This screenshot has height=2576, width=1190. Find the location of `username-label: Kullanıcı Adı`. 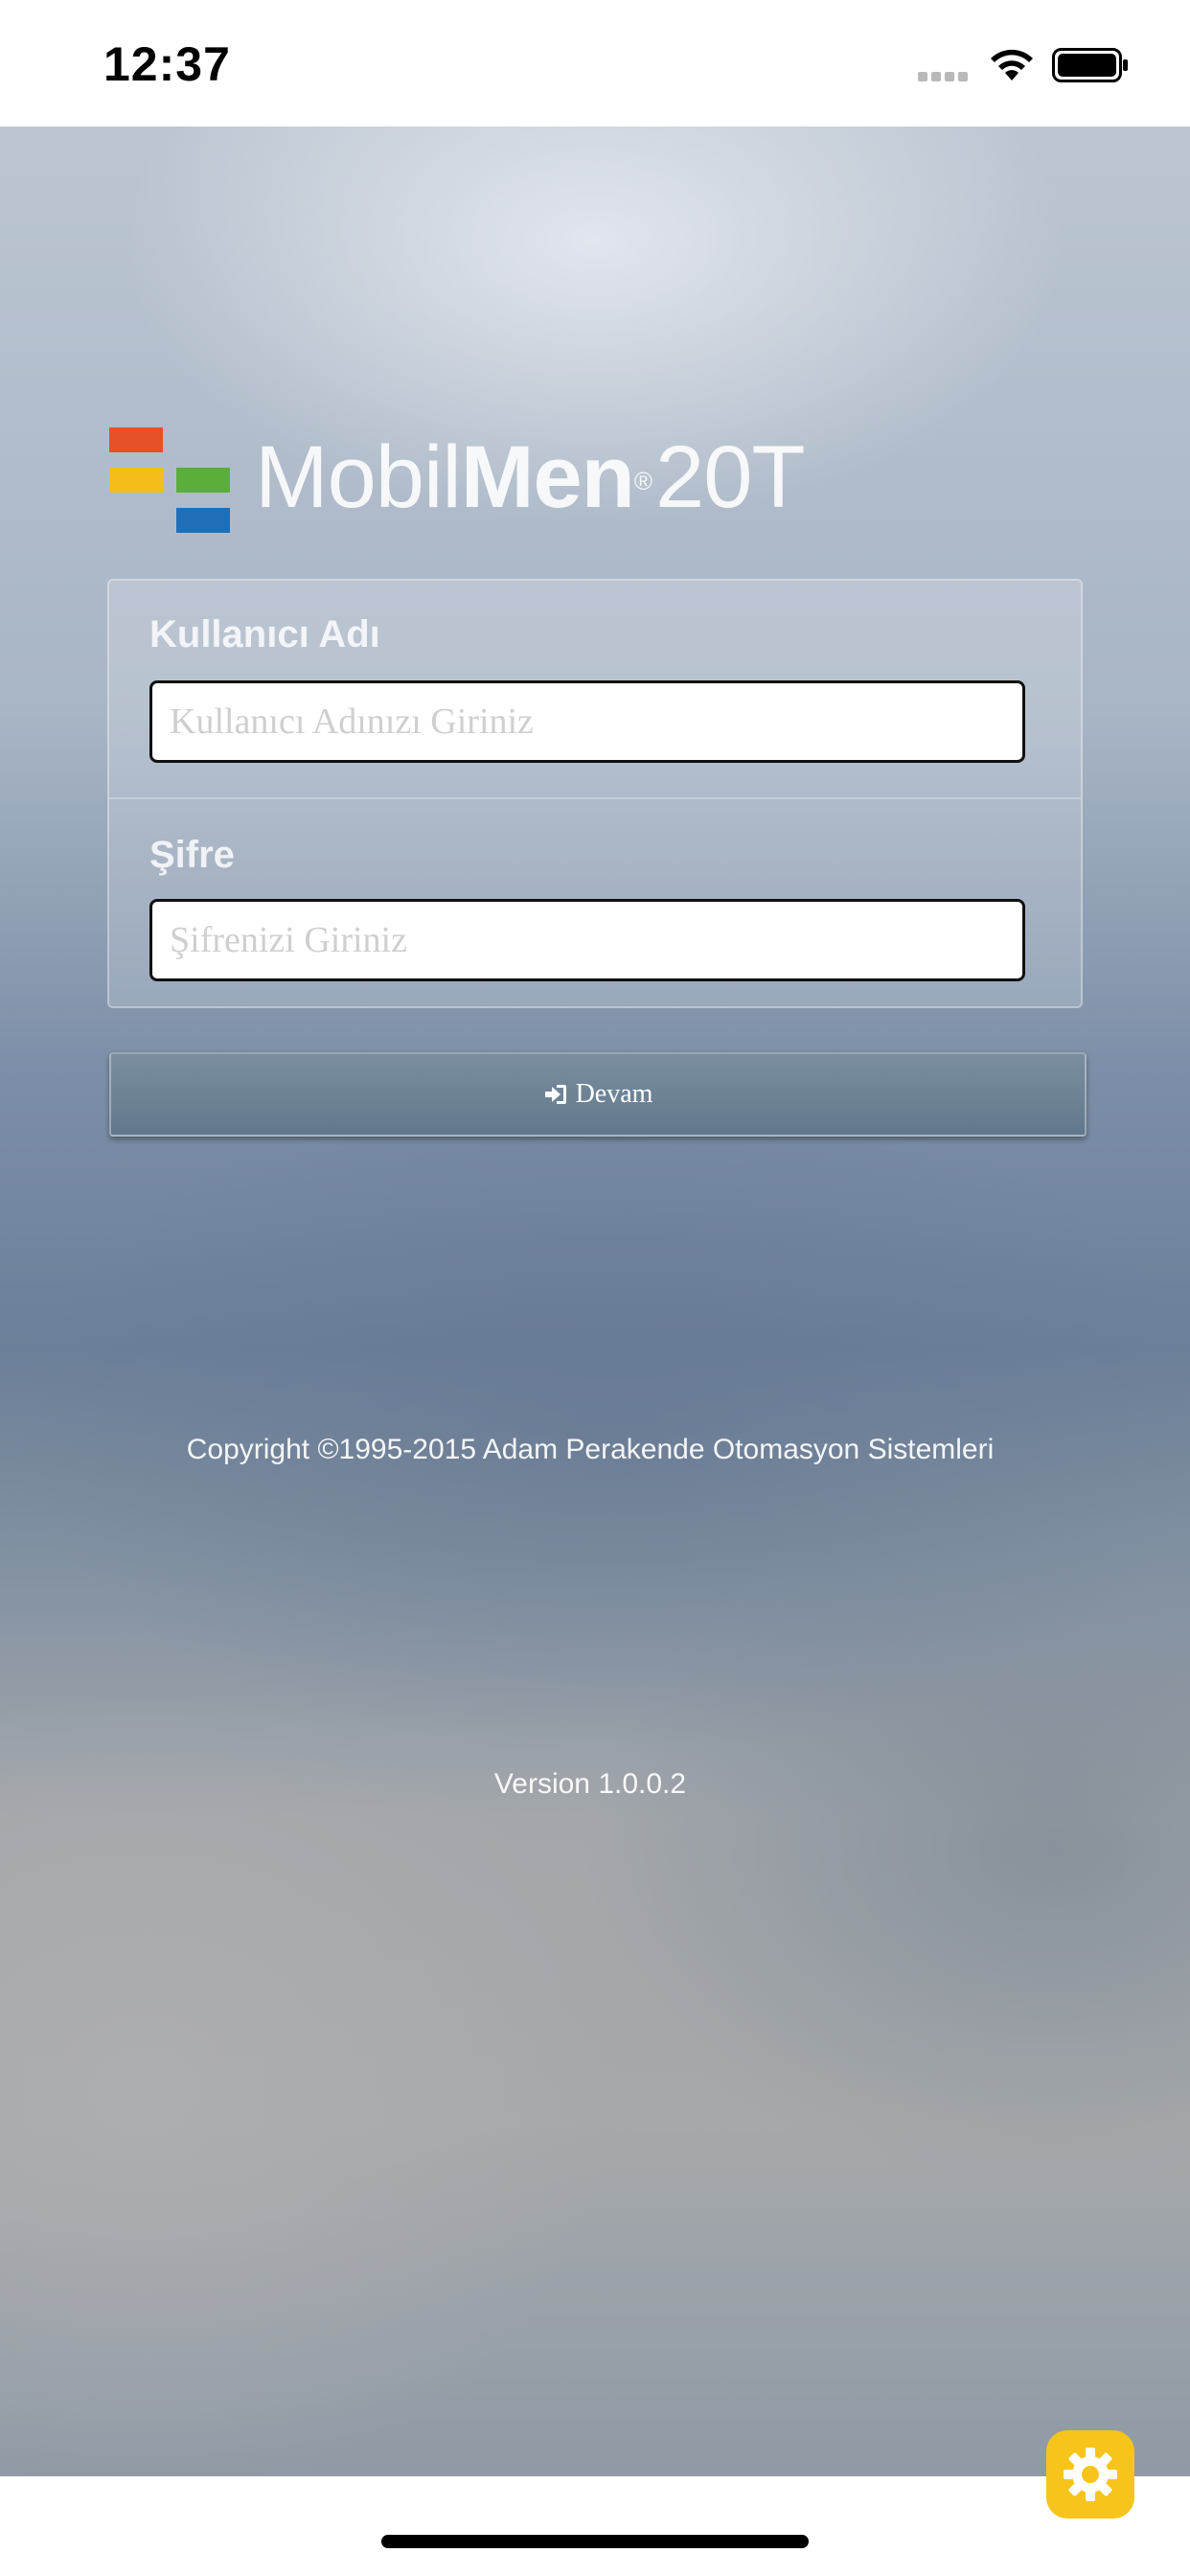

username-label: Kullanıcı Adı is located at coordinates (264, 634).